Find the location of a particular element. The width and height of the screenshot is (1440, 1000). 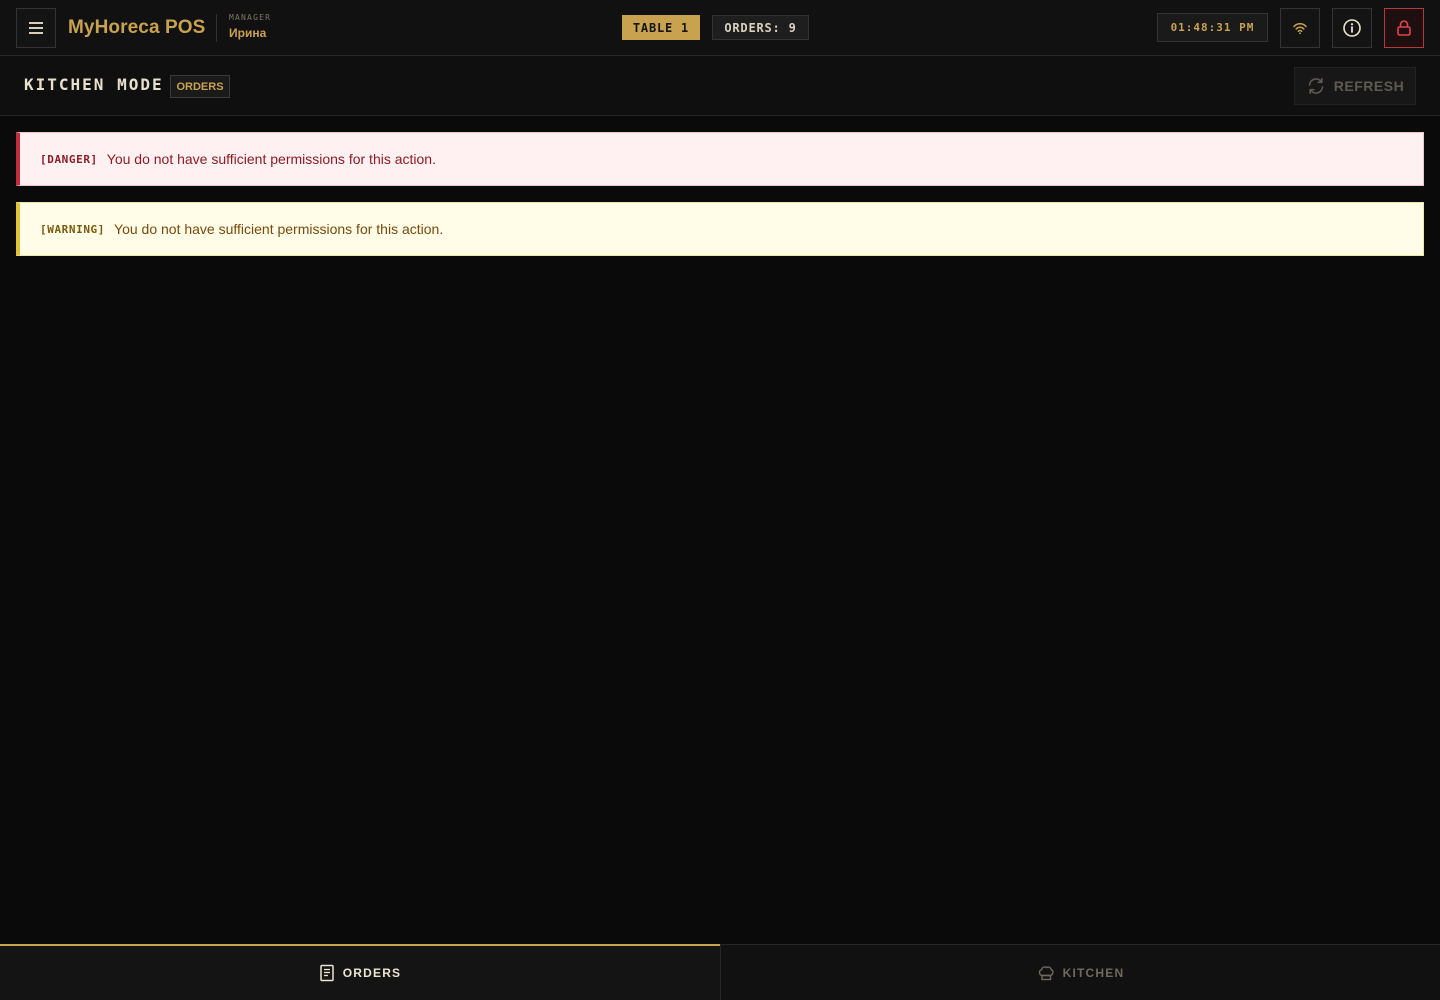

mode-header: KITCHEN MODE ORDERS REFRESH is located at coordinates (720, 86).